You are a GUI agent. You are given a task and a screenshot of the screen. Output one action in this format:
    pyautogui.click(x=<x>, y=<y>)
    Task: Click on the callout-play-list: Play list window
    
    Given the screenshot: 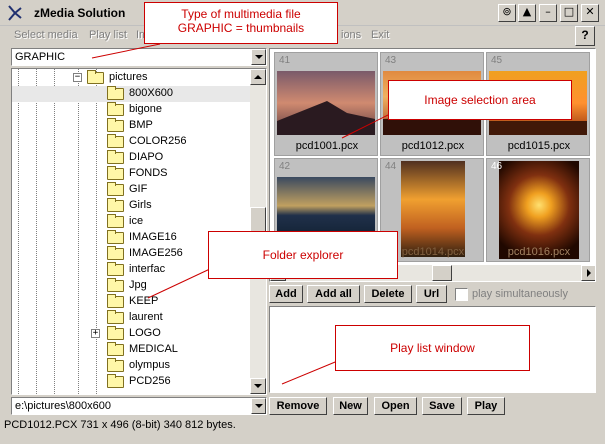 What is the action you would take?
    pyautogui.click(x=432, y=348)
    